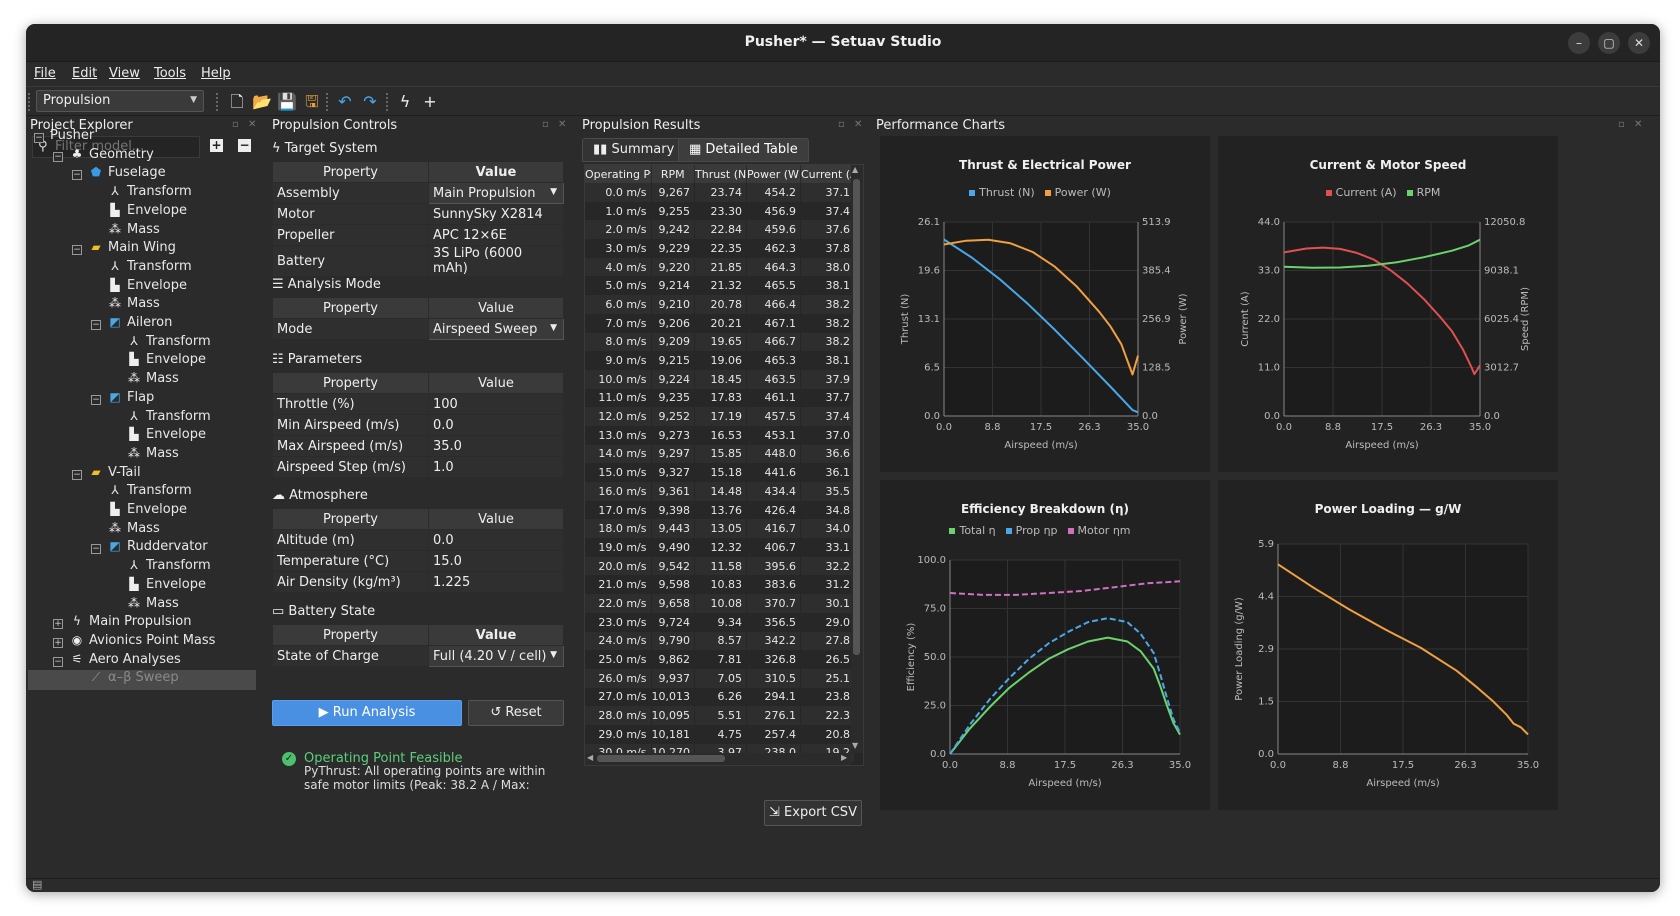 This screenshot has width=1680, height=916. I want to click on menu-tools: Tools, so click(170, 73).